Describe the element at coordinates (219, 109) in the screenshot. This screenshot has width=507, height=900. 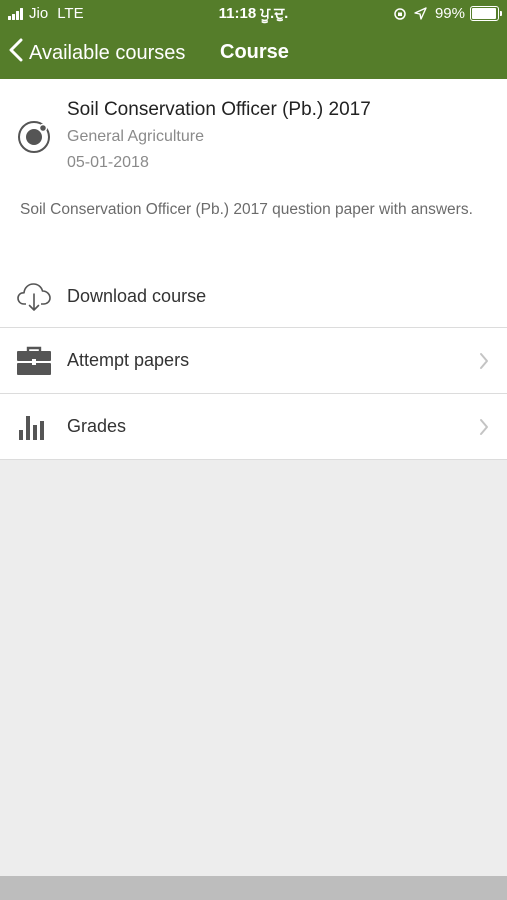
I see `course-title: Soil Conservation Officer (Pb.) 2017` at that location.